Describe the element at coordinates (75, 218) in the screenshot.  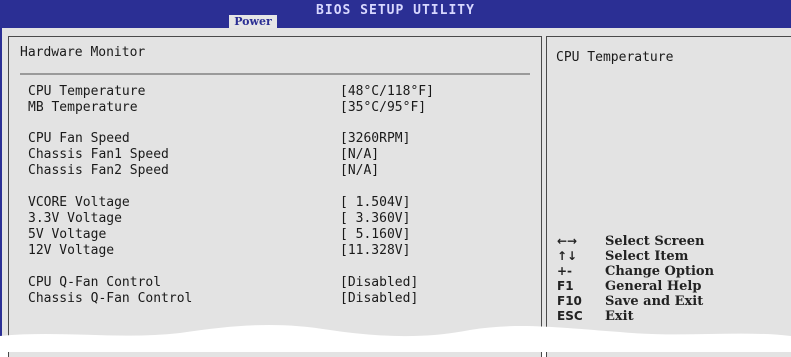
I see `3v3-voltage-label: 3.3V Voltage` at that location.